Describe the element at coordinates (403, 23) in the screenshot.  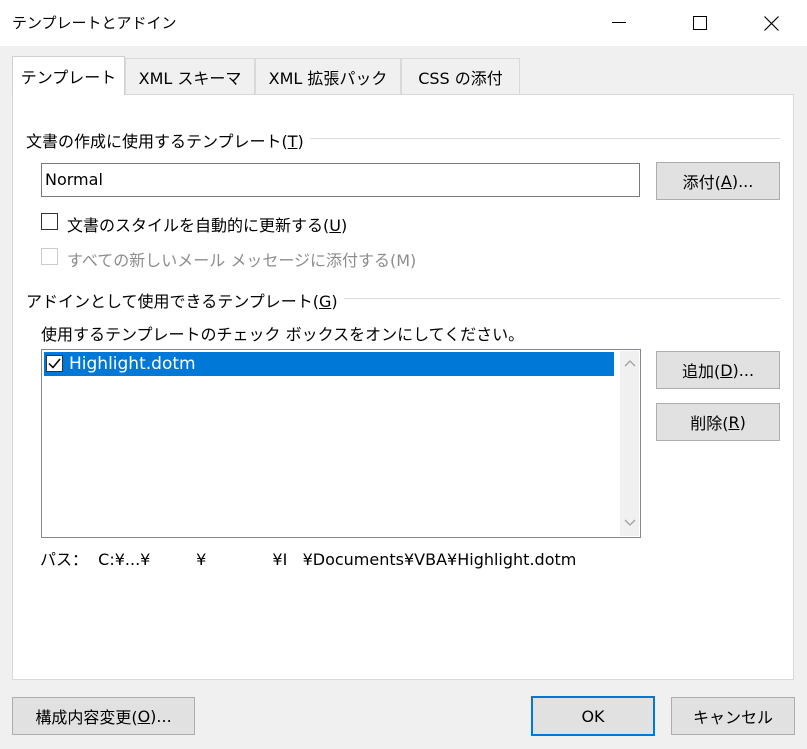
I see `title-bar: テンプレートとアドイン` at that location.